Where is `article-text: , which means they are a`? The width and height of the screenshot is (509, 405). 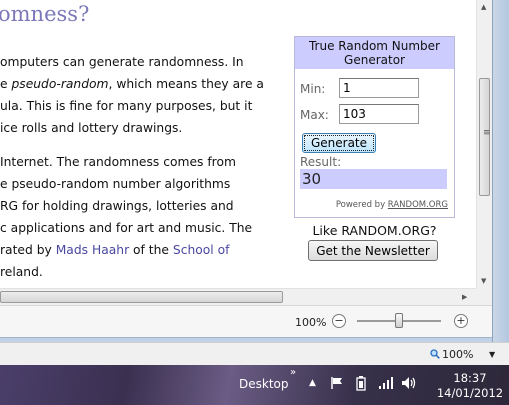
article-text: , which means they are a is located at coordinates (186, 84).